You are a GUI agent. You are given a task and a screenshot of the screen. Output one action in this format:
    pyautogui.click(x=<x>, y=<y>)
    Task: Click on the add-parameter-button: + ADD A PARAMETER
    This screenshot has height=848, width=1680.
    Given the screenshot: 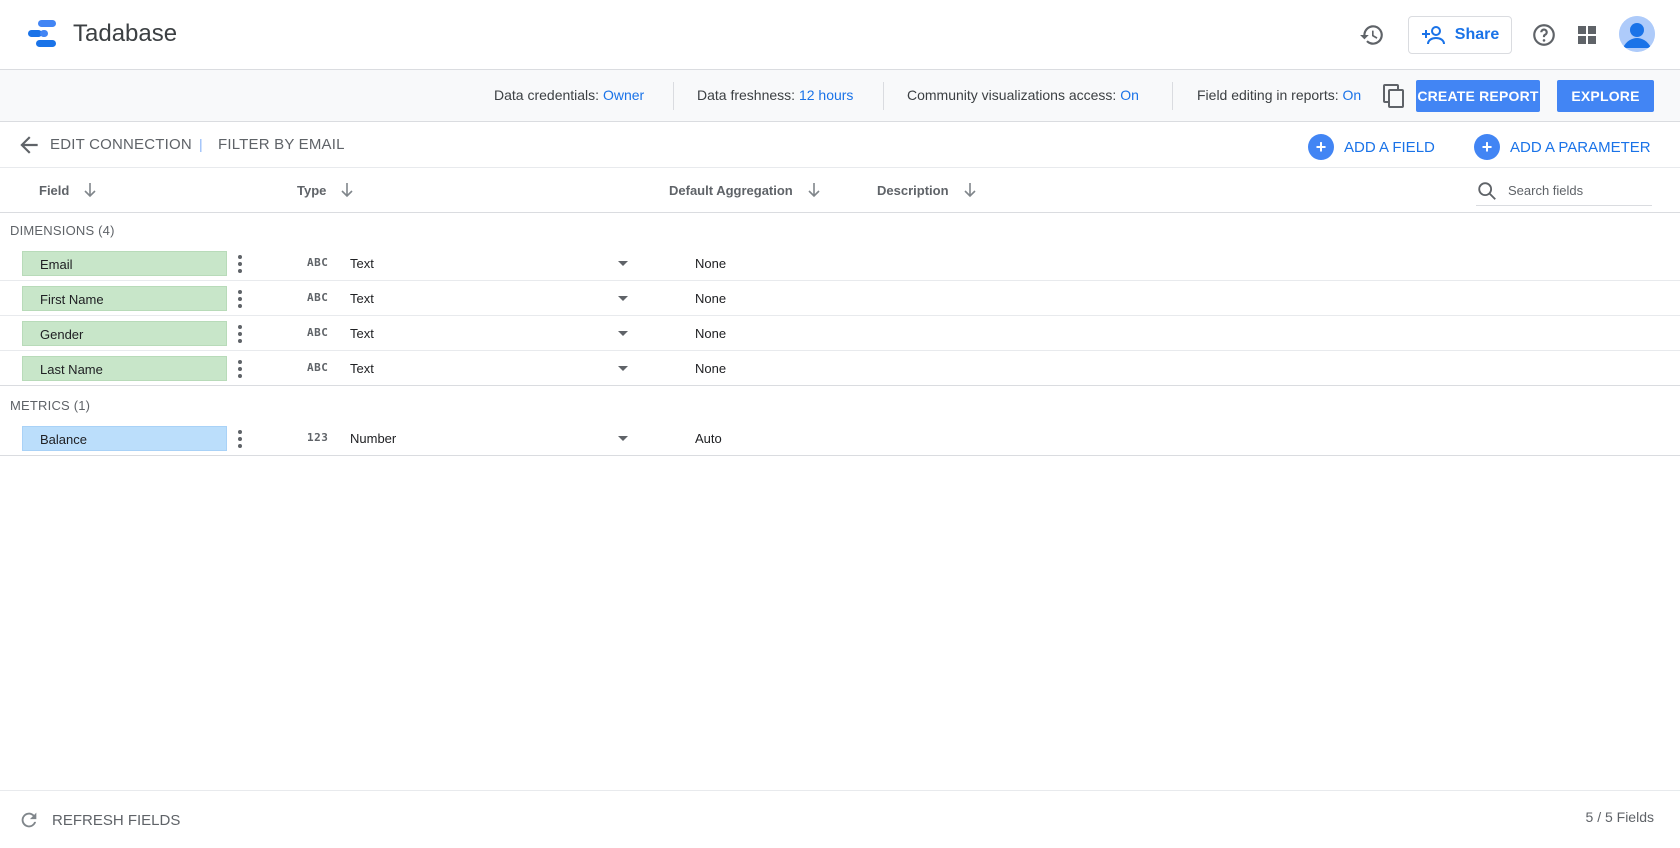 What is the action you would take?
    pyautogui.click(x=1562, y=147)
    